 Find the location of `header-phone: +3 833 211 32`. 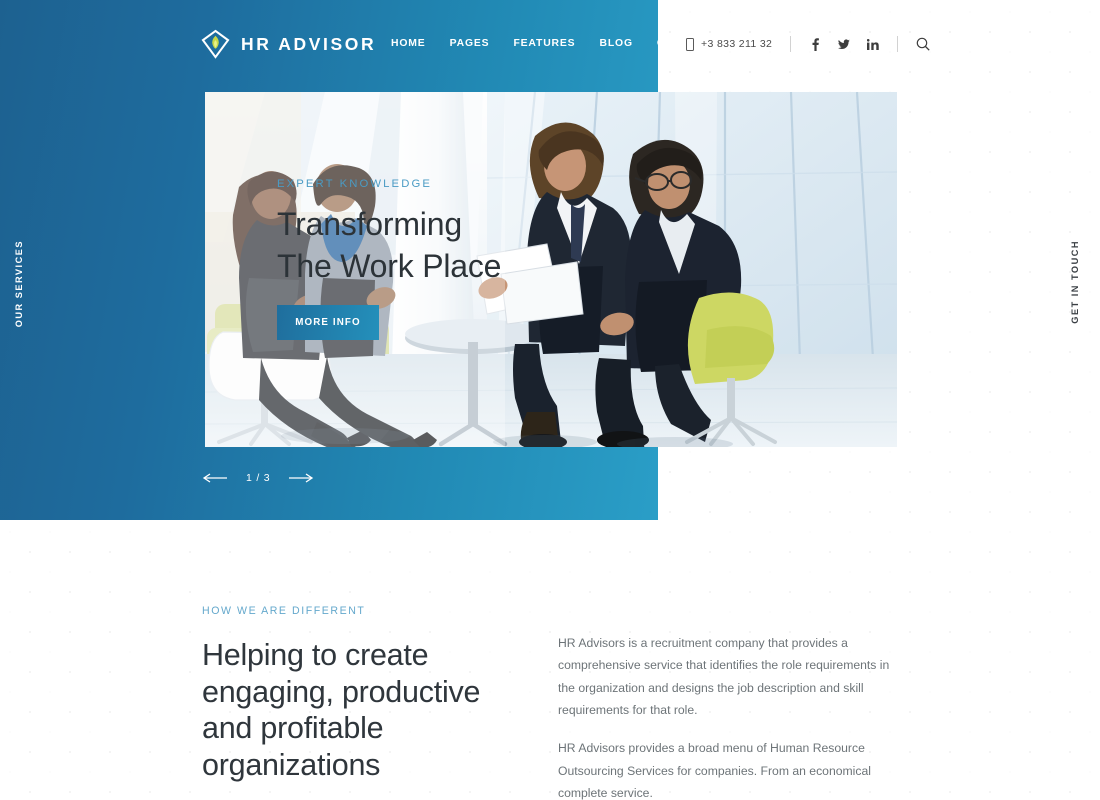

header-phone: +3 833 211 32 is located at coordinates (729, 44).